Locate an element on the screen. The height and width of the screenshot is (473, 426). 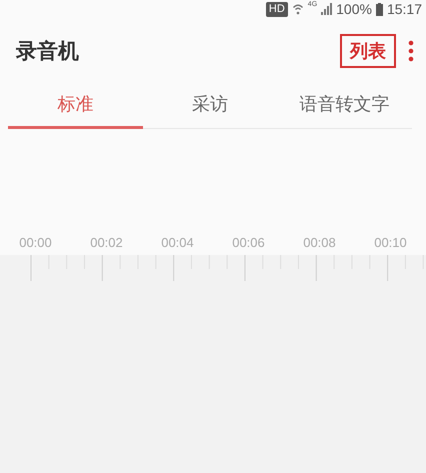
time-label: 00:06 is located at coordinates (248, 242).